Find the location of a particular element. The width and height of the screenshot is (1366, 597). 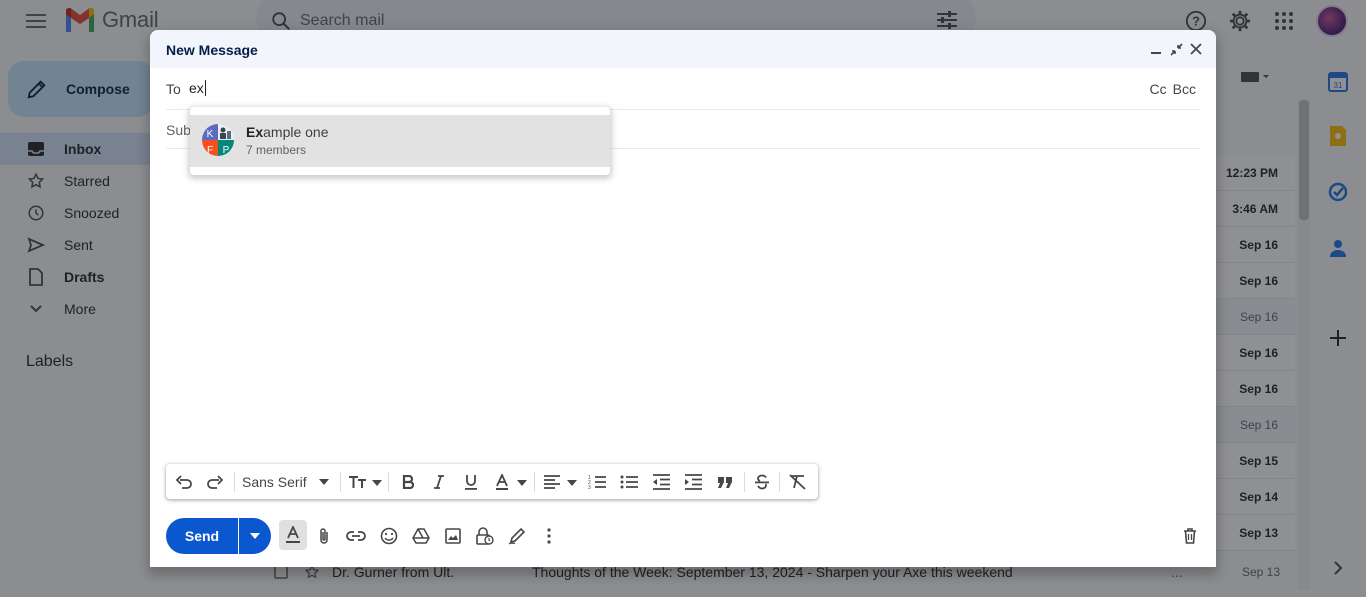

close-button is located at coordinates (1196, 49).